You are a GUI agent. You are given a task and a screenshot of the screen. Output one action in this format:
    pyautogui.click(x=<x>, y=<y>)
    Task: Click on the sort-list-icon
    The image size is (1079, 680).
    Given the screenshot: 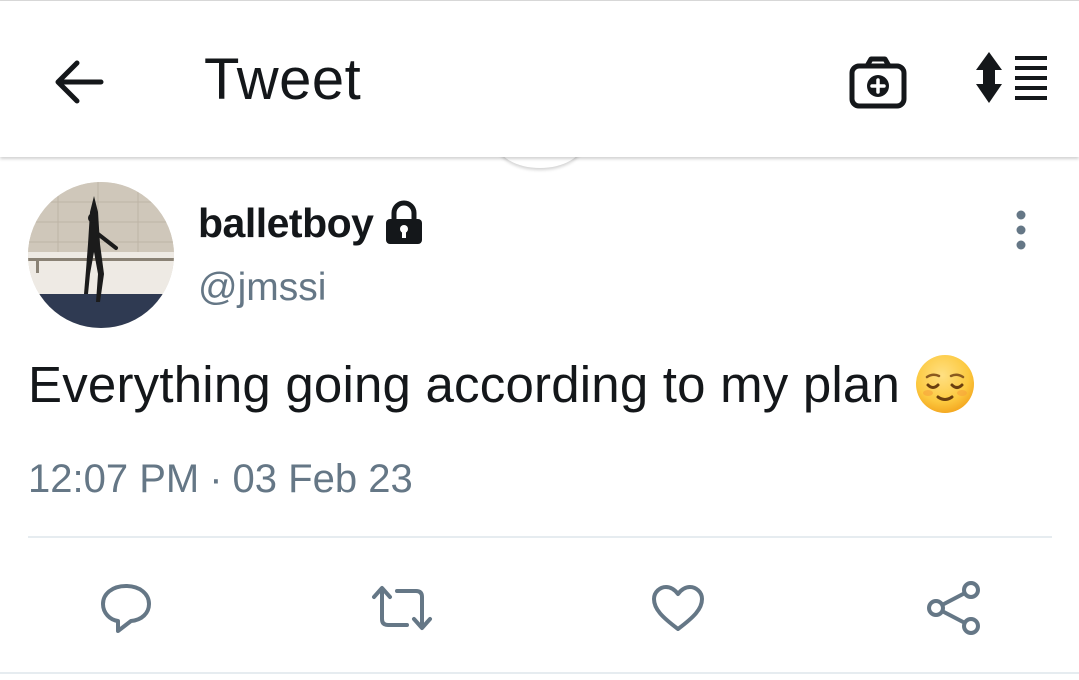 What is the action you would take?
    pyautogui.click(x=1012, y=78)
    